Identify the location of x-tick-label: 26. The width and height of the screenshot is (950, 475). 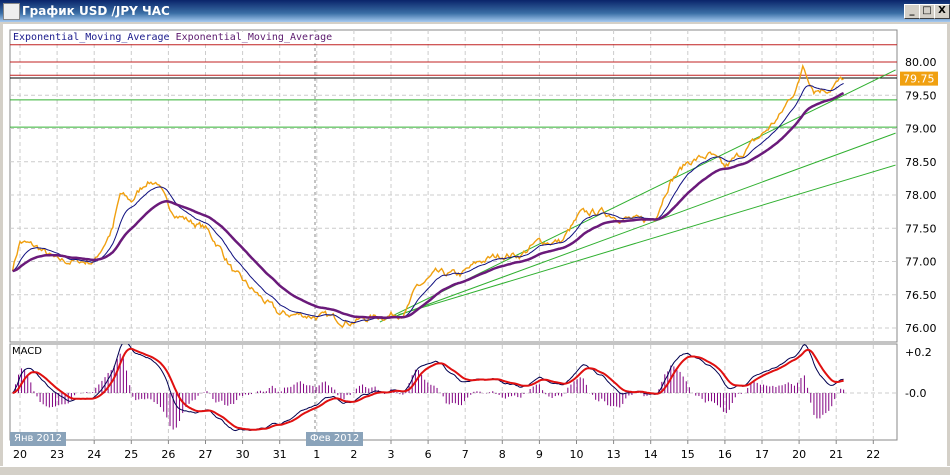
(168, 454).